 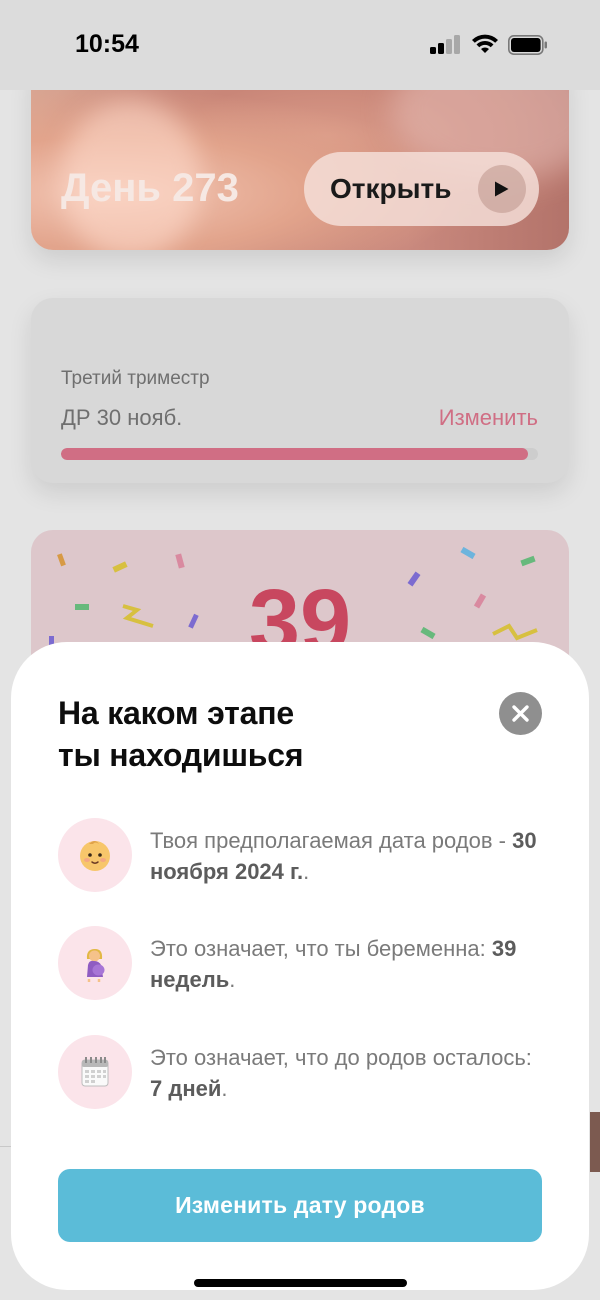 I want to click on open-button-label: Открыть, so click(x=391, y=188).